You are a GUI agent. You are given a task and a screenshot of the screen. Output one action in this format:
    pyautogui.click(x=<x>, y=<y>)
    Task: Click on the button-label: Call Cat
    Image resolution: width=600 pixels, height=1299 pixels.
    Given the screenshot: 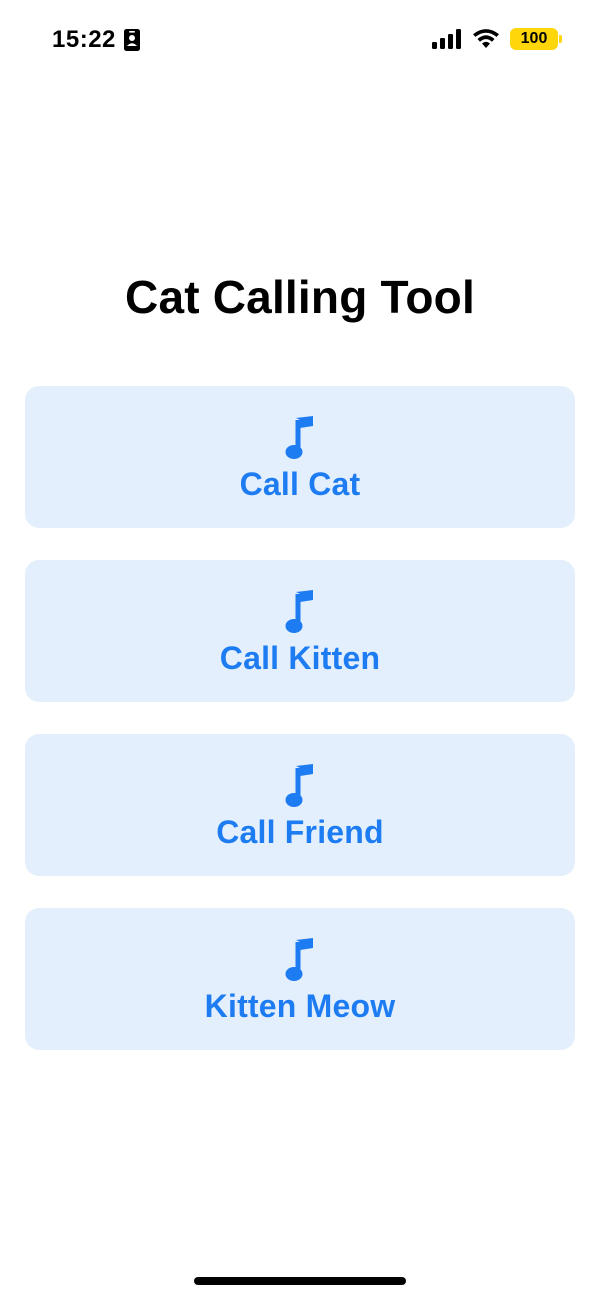 What is the action you would take?
    pyautogui.click(x=300, y=483)
    